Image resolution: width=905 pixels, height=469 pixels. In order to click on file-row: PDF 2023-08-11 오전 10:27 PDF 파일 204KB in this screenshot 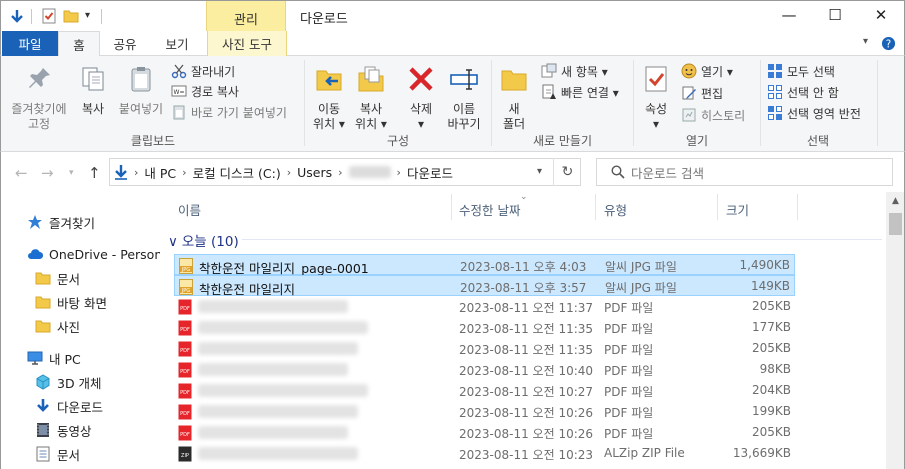, I will do `click(484, 390)`.